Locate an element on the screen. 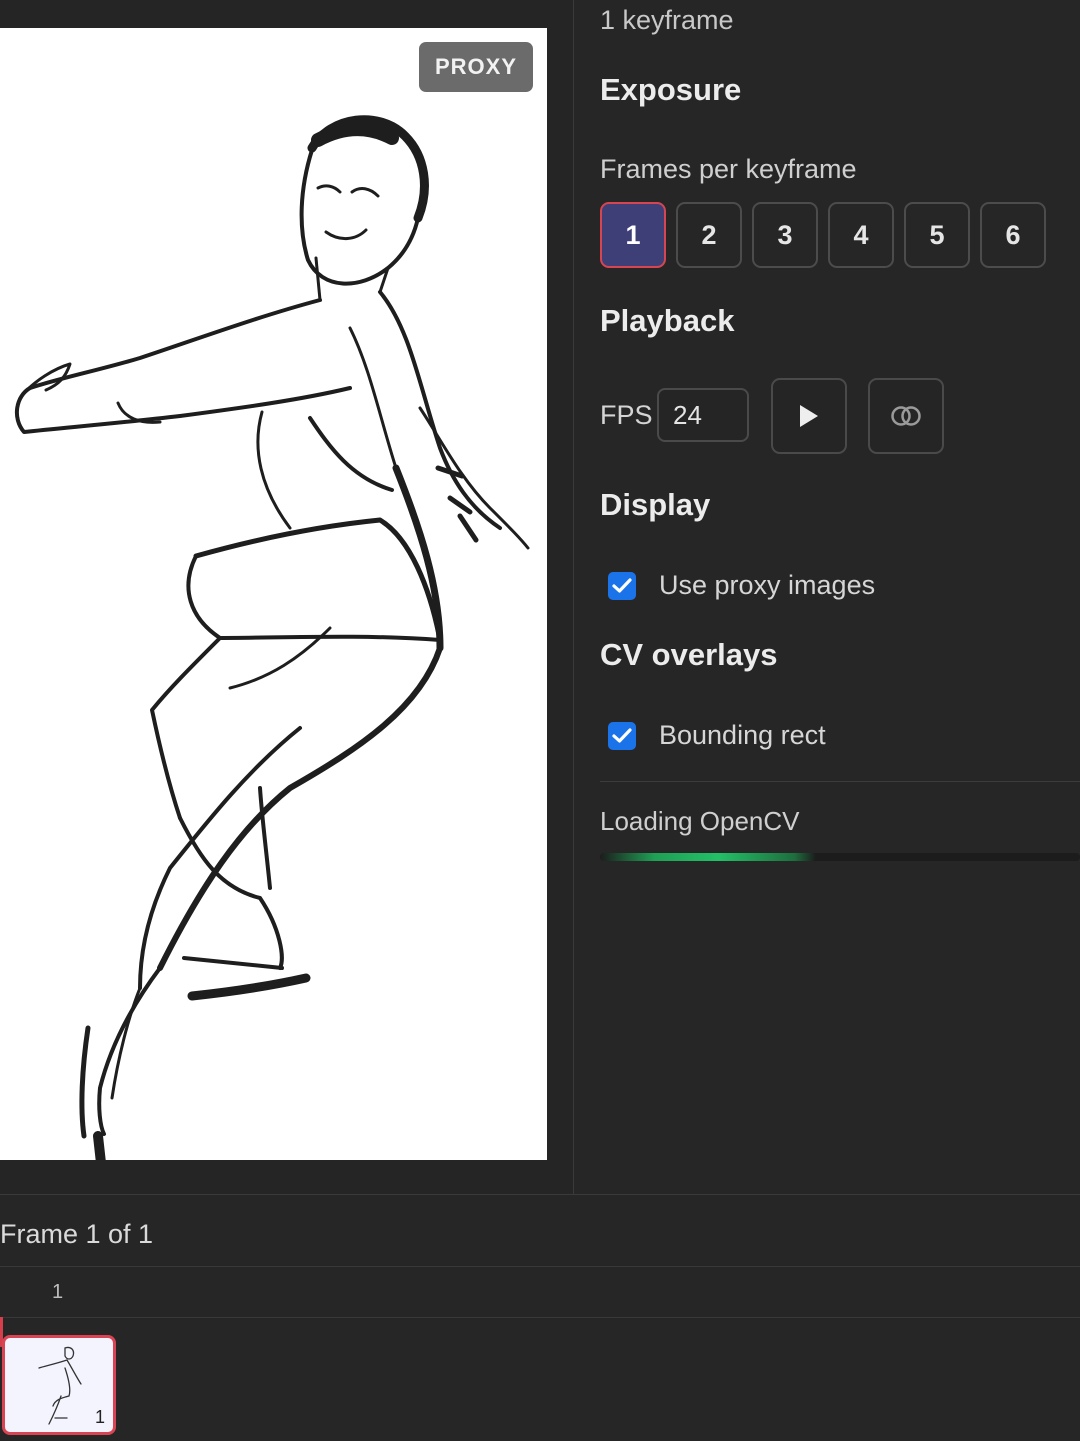 The height and width of the screenshot is (1441, 1080). ruler-divider is located at coordinates (540, 1317).